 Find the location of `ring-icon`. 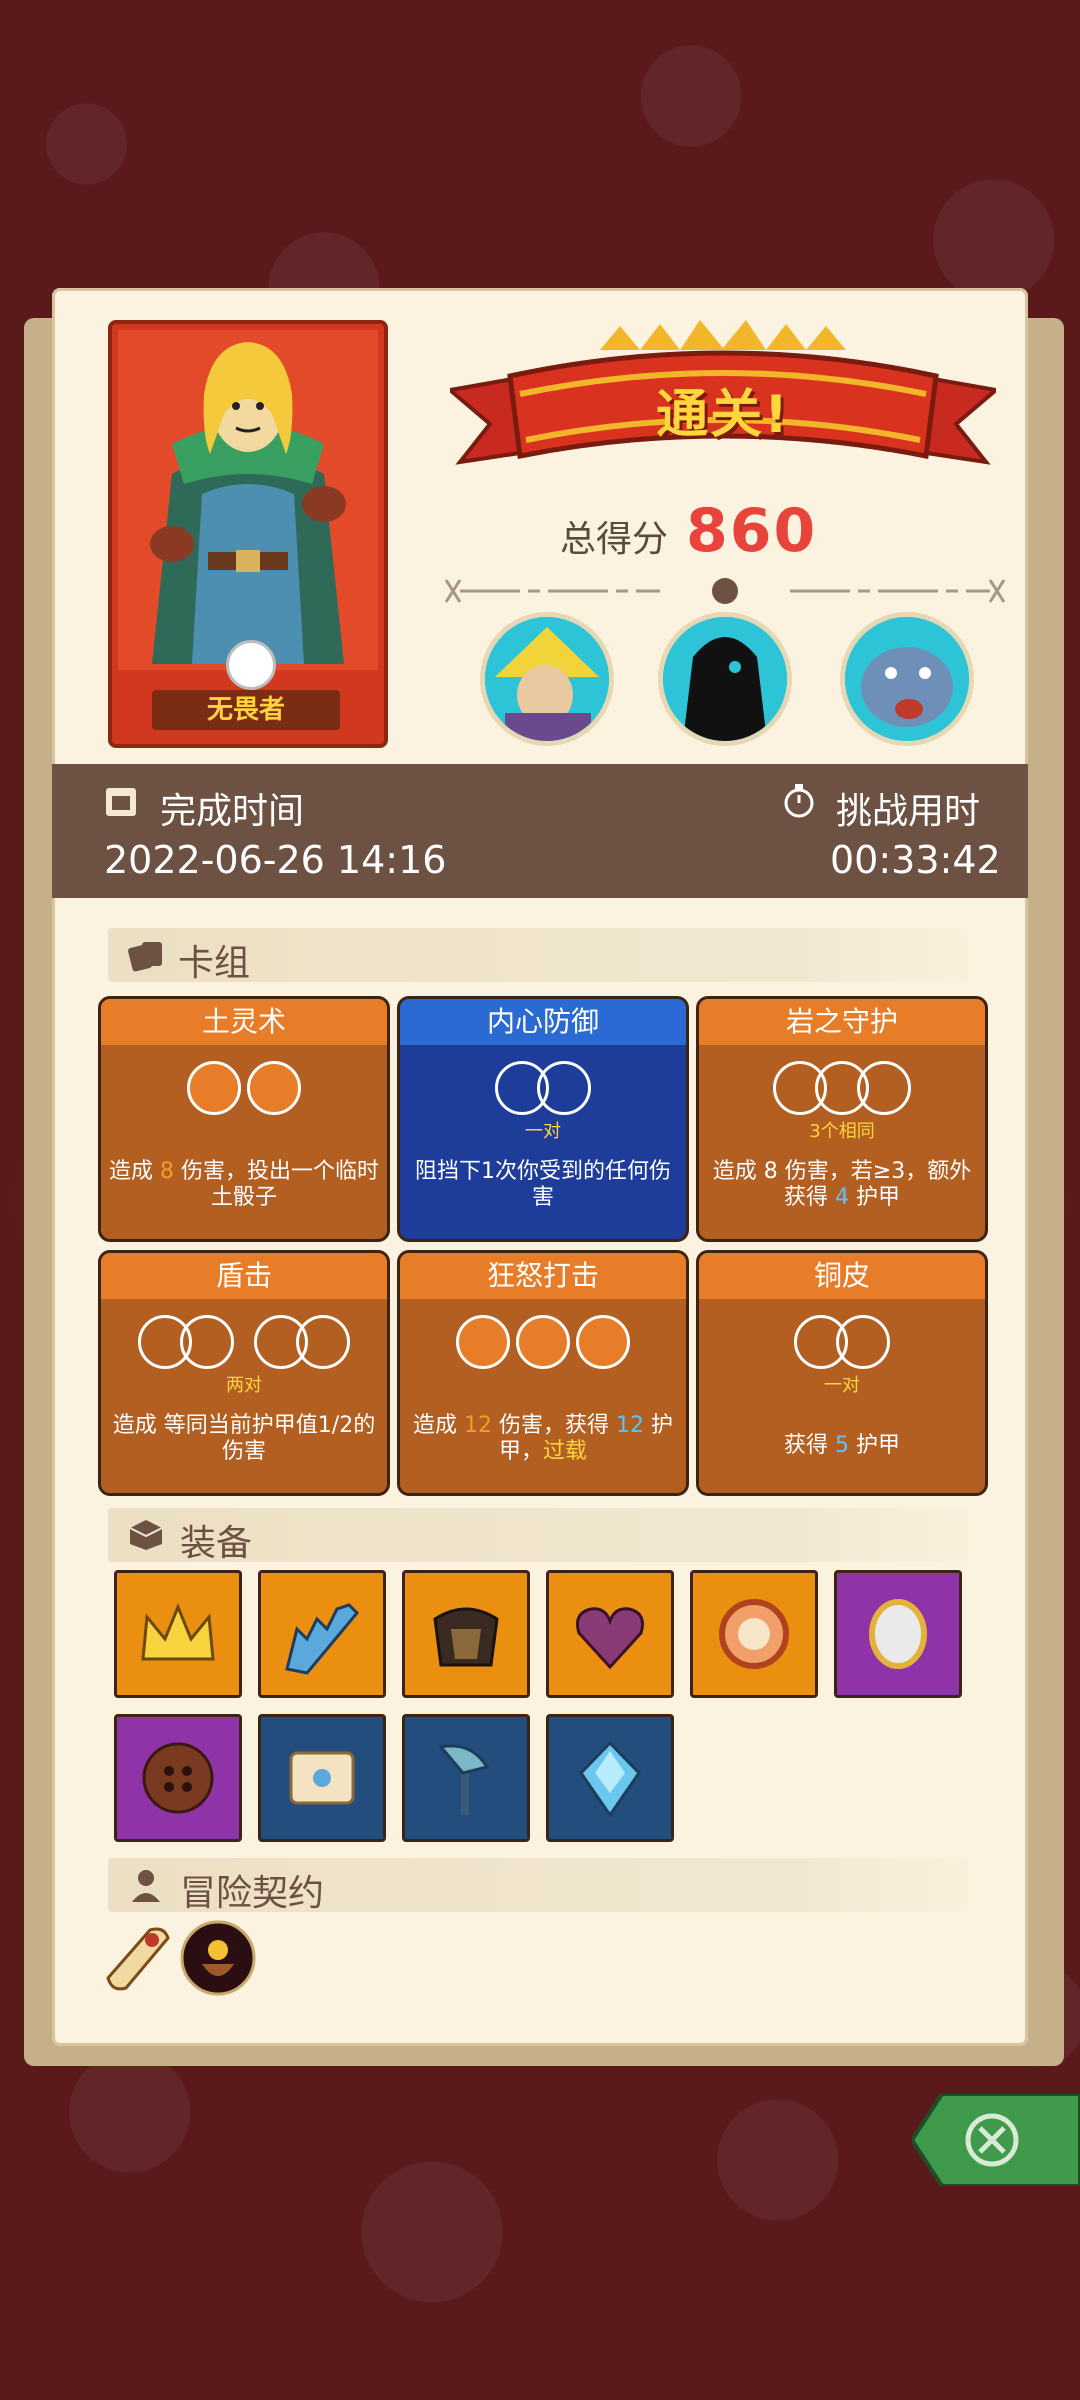

ring-icon is located at coordinates (754, 1634).